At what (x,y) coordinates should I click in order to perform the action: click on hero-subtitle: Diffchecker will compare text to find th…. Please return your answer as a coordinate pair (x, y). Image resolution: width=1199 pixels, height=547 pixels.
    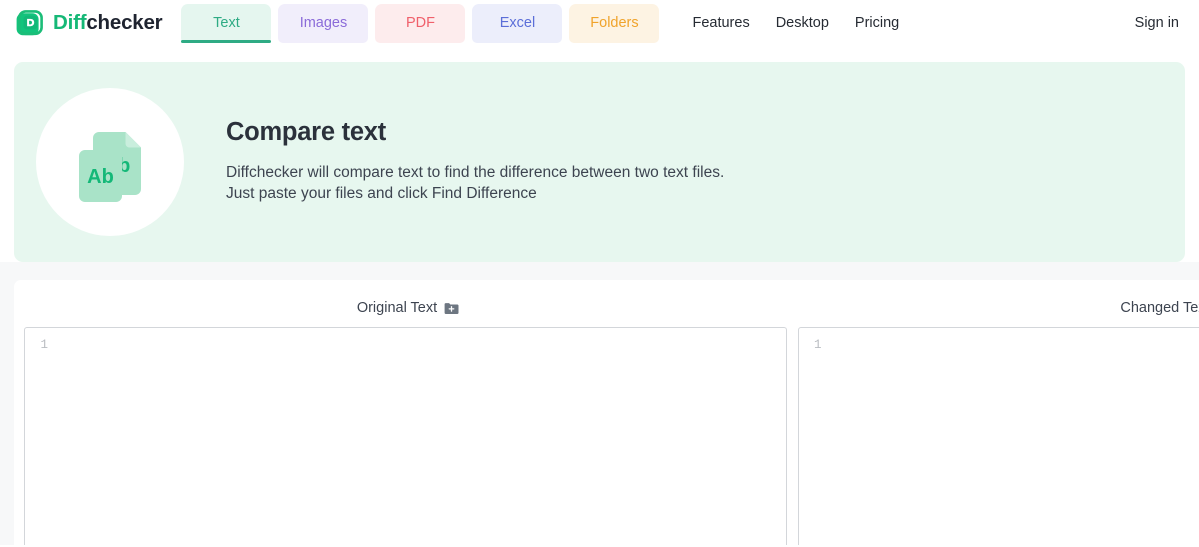
    Looking at the image, I should click on (475, 183).